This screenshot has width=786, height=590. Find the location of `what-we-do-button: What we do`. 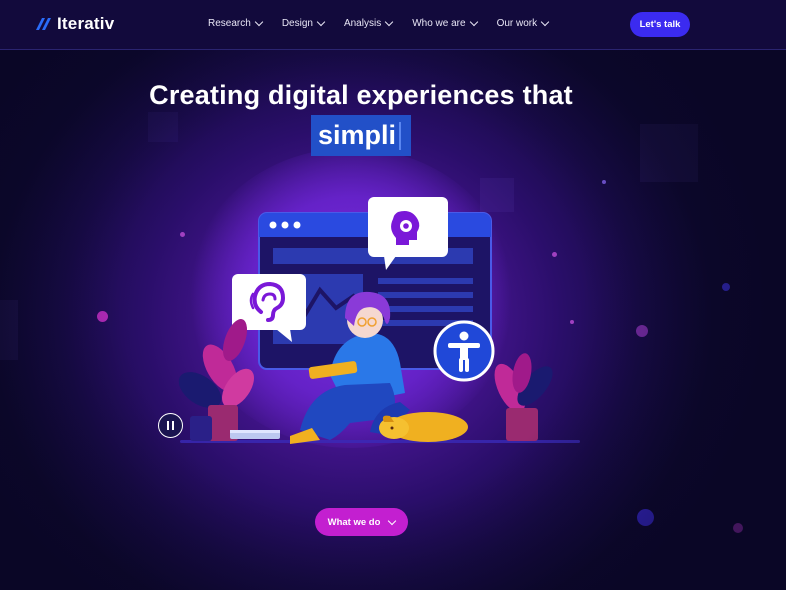

what-we-do-button: What we do is located at coordinates (361, 522).